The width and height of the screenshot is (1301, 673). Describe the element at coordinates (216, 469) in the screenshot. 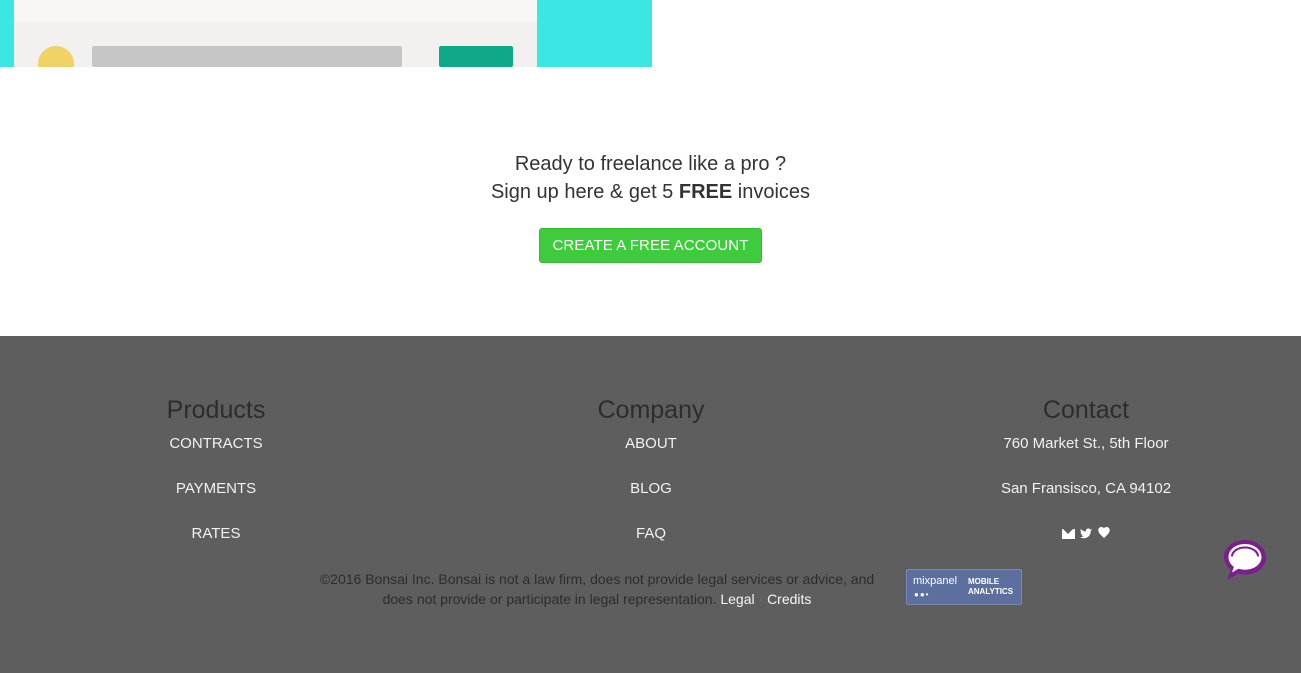

I see `footer-products-column: Products CONTRACTS PAYMENTS RATES` at that location.